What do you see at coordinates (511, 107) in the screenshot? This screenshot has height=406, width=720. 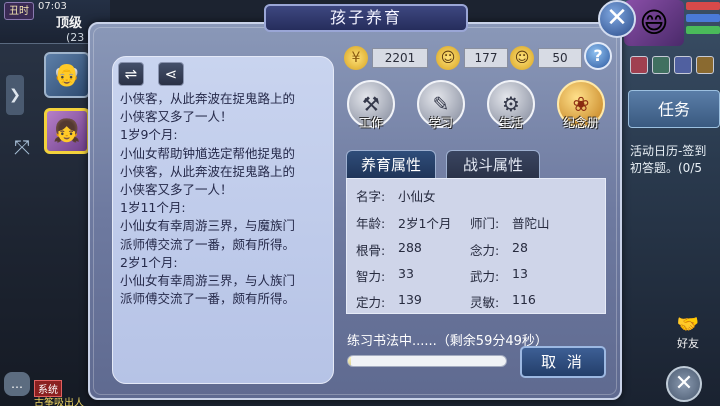 I see `life-button: ⚙ 生活` at bounding box center [511, 107].